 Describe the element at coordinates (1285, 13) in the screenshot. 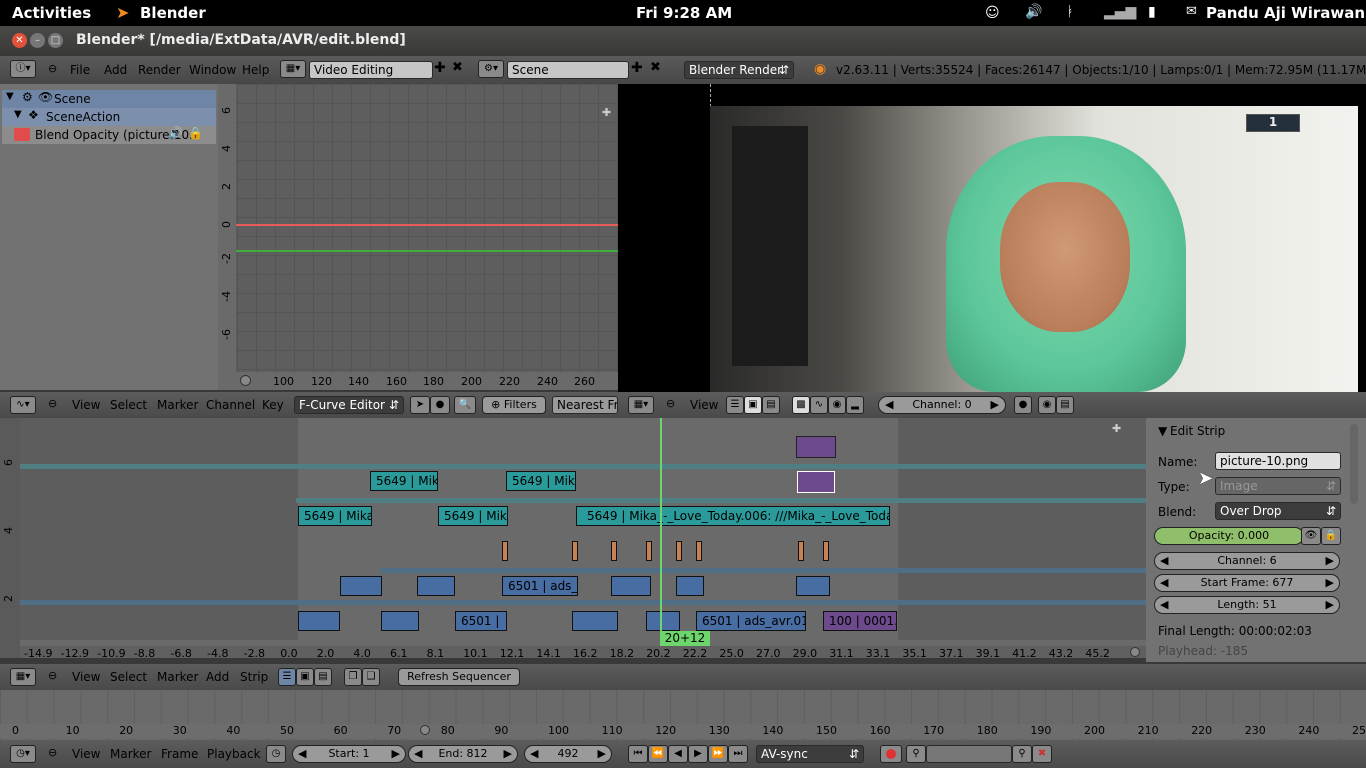

I see `user-menu: Pandu Aji Wirawan` at that location.